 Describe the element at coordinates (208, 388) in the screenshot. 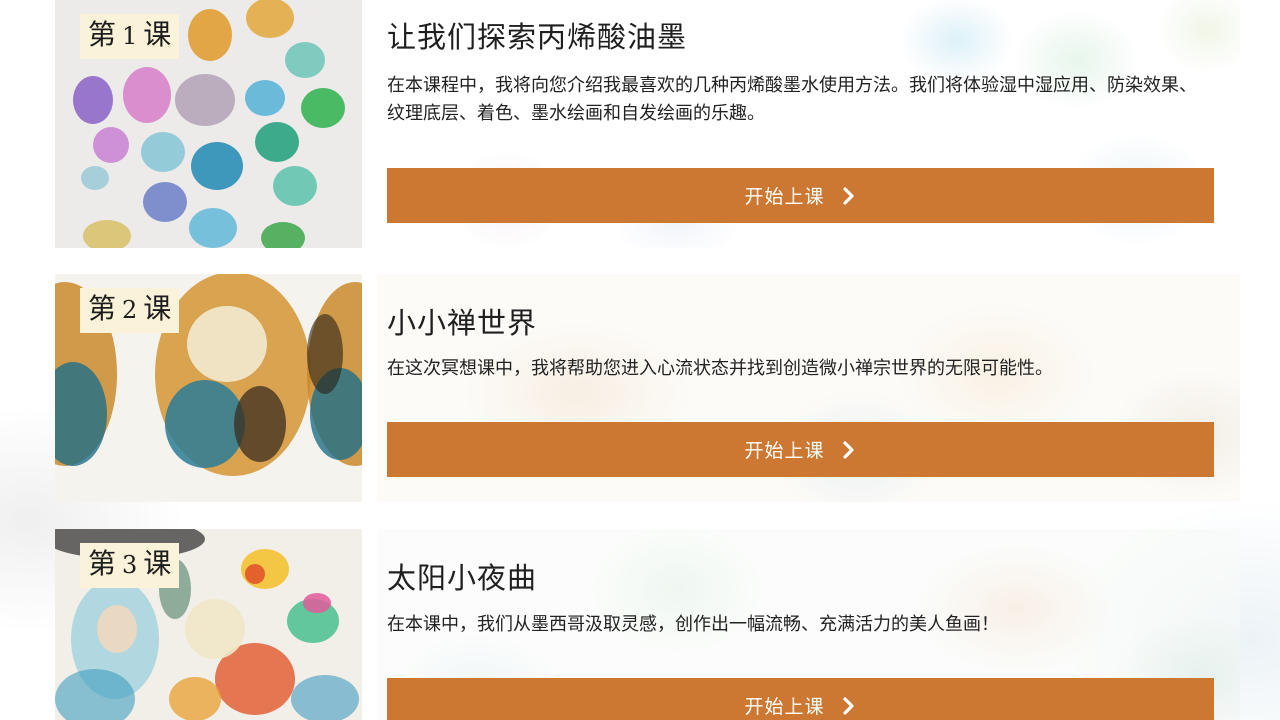

I see `lesson-thumbnail: 第2课` at that location.